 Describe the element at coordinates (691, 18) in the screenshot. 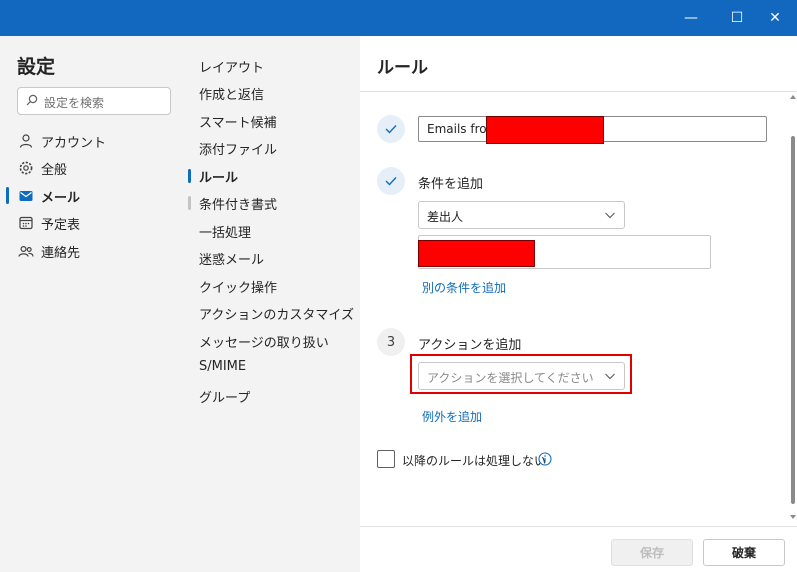

I see `minimize-button: —` at that location.